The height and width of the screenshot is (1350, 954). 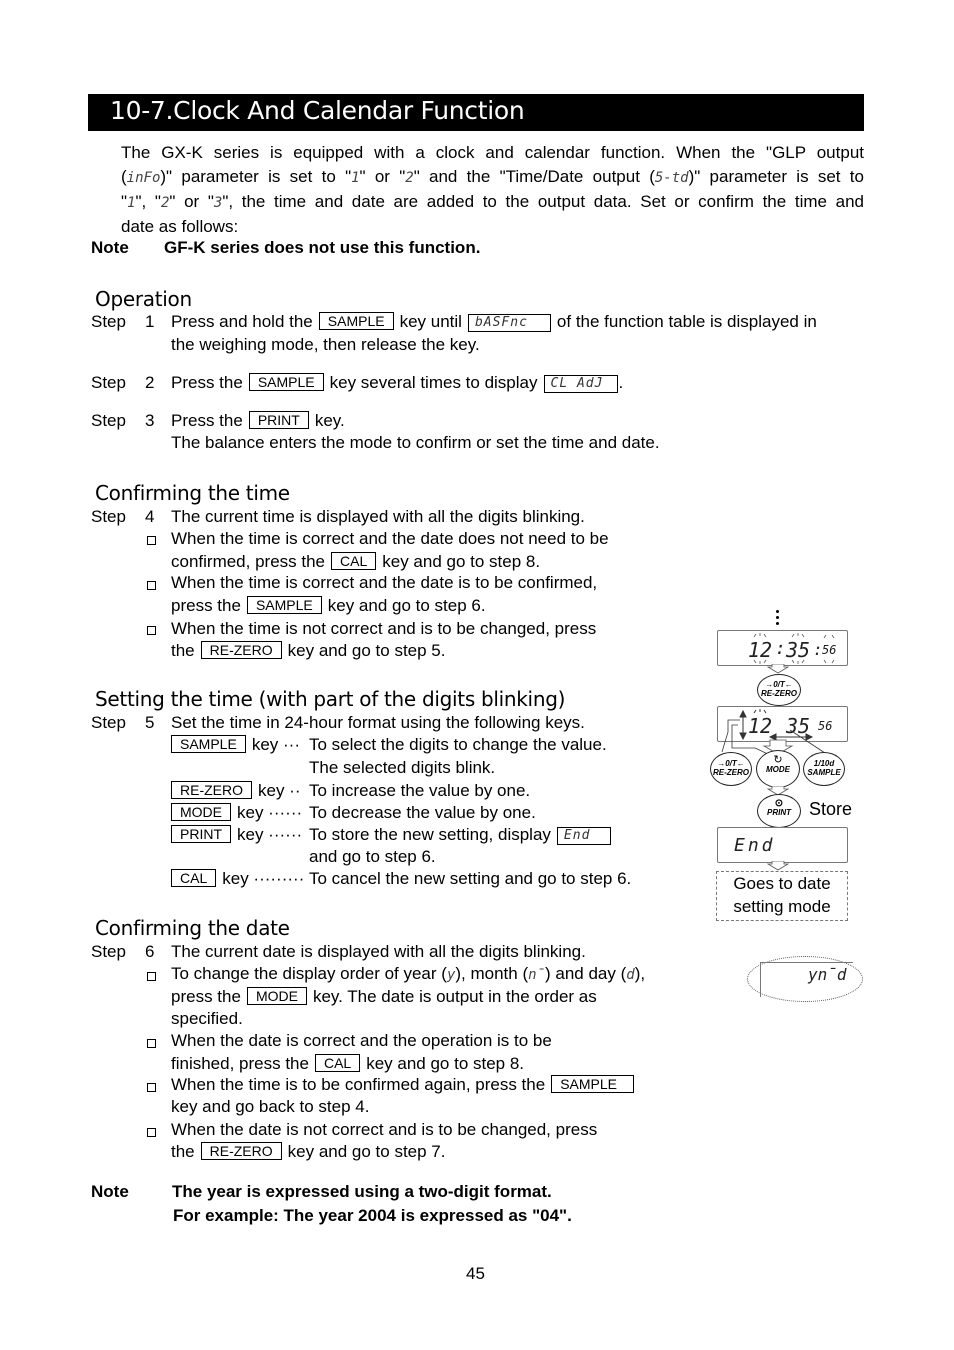 What do you see at coordinates (233, 835) in the screenshot?
I see `key-row-print: PRINT key ······` at bounding box center [233, 835].